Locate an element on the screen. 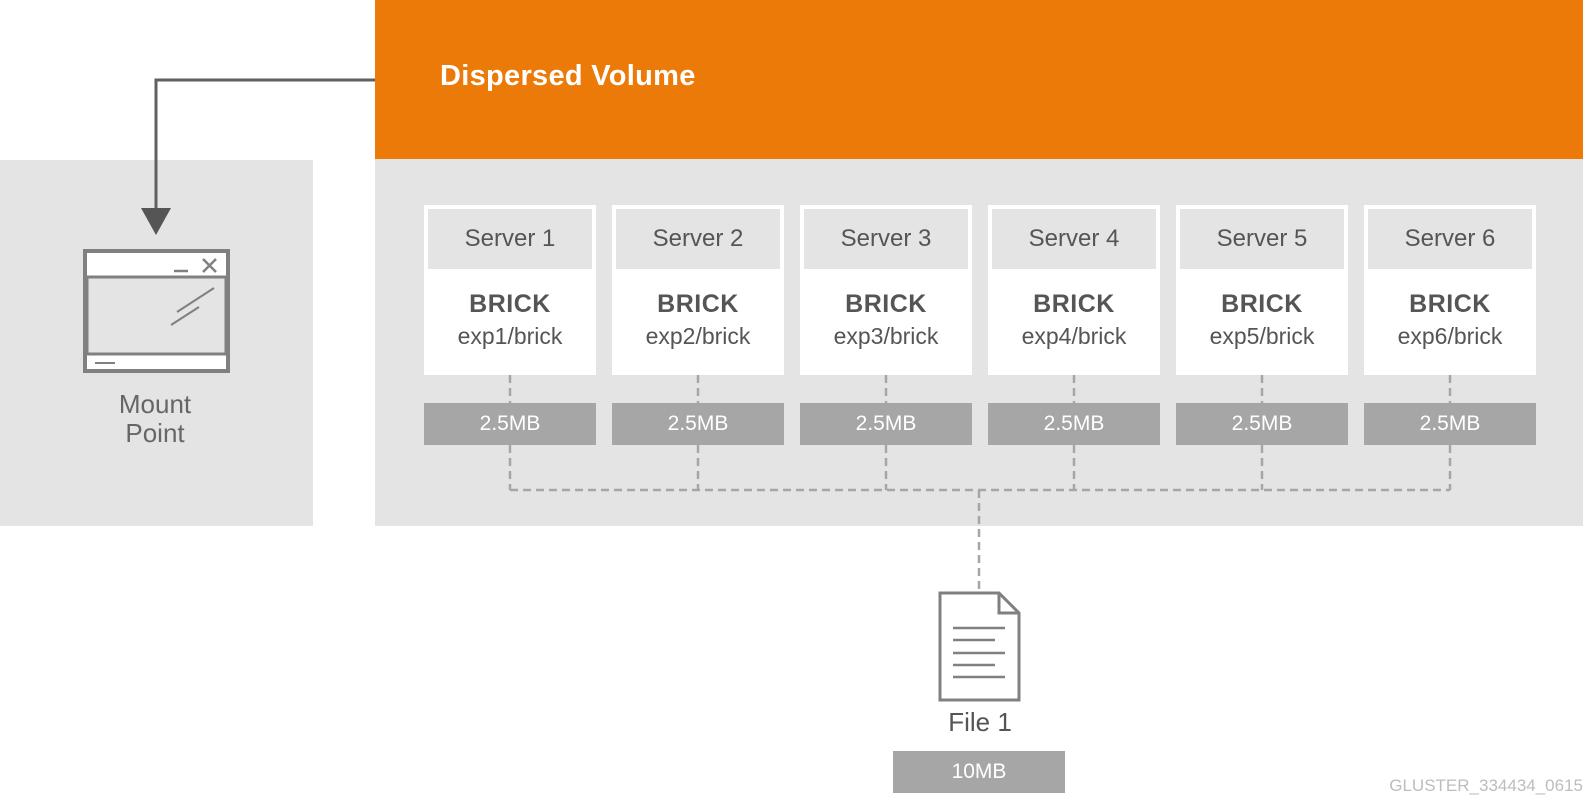 The width and height of the screenshot is (1583, 809). brick-path: exp3/brick is located at coordinates (886, 336).